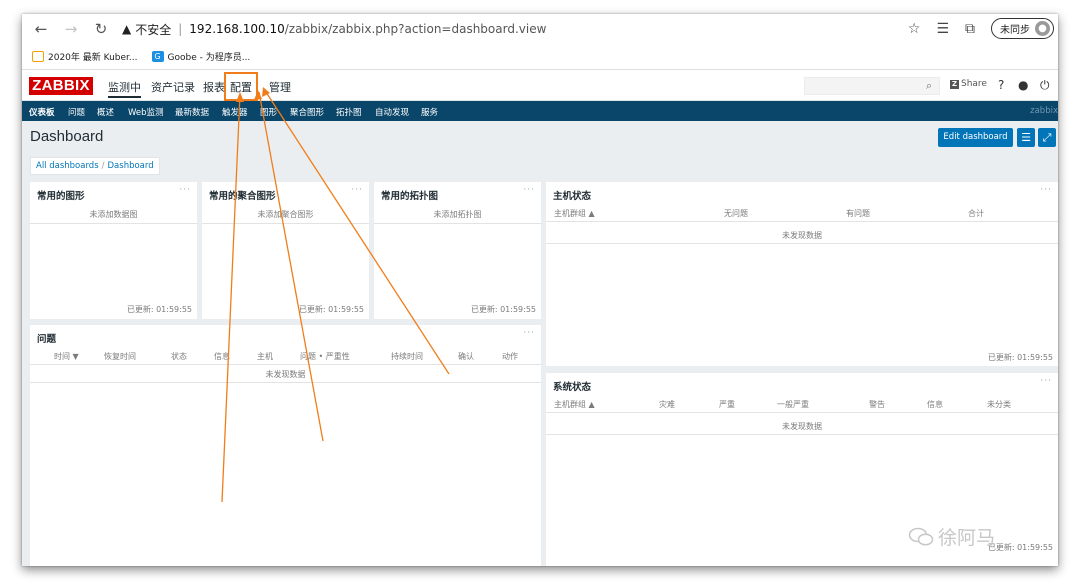 The height and width of the screenshot is (588, 1080). Describe the element at coordinates (61, 86) in the screenshot. I see `zabbix-logo: ZABBIX` at that location.